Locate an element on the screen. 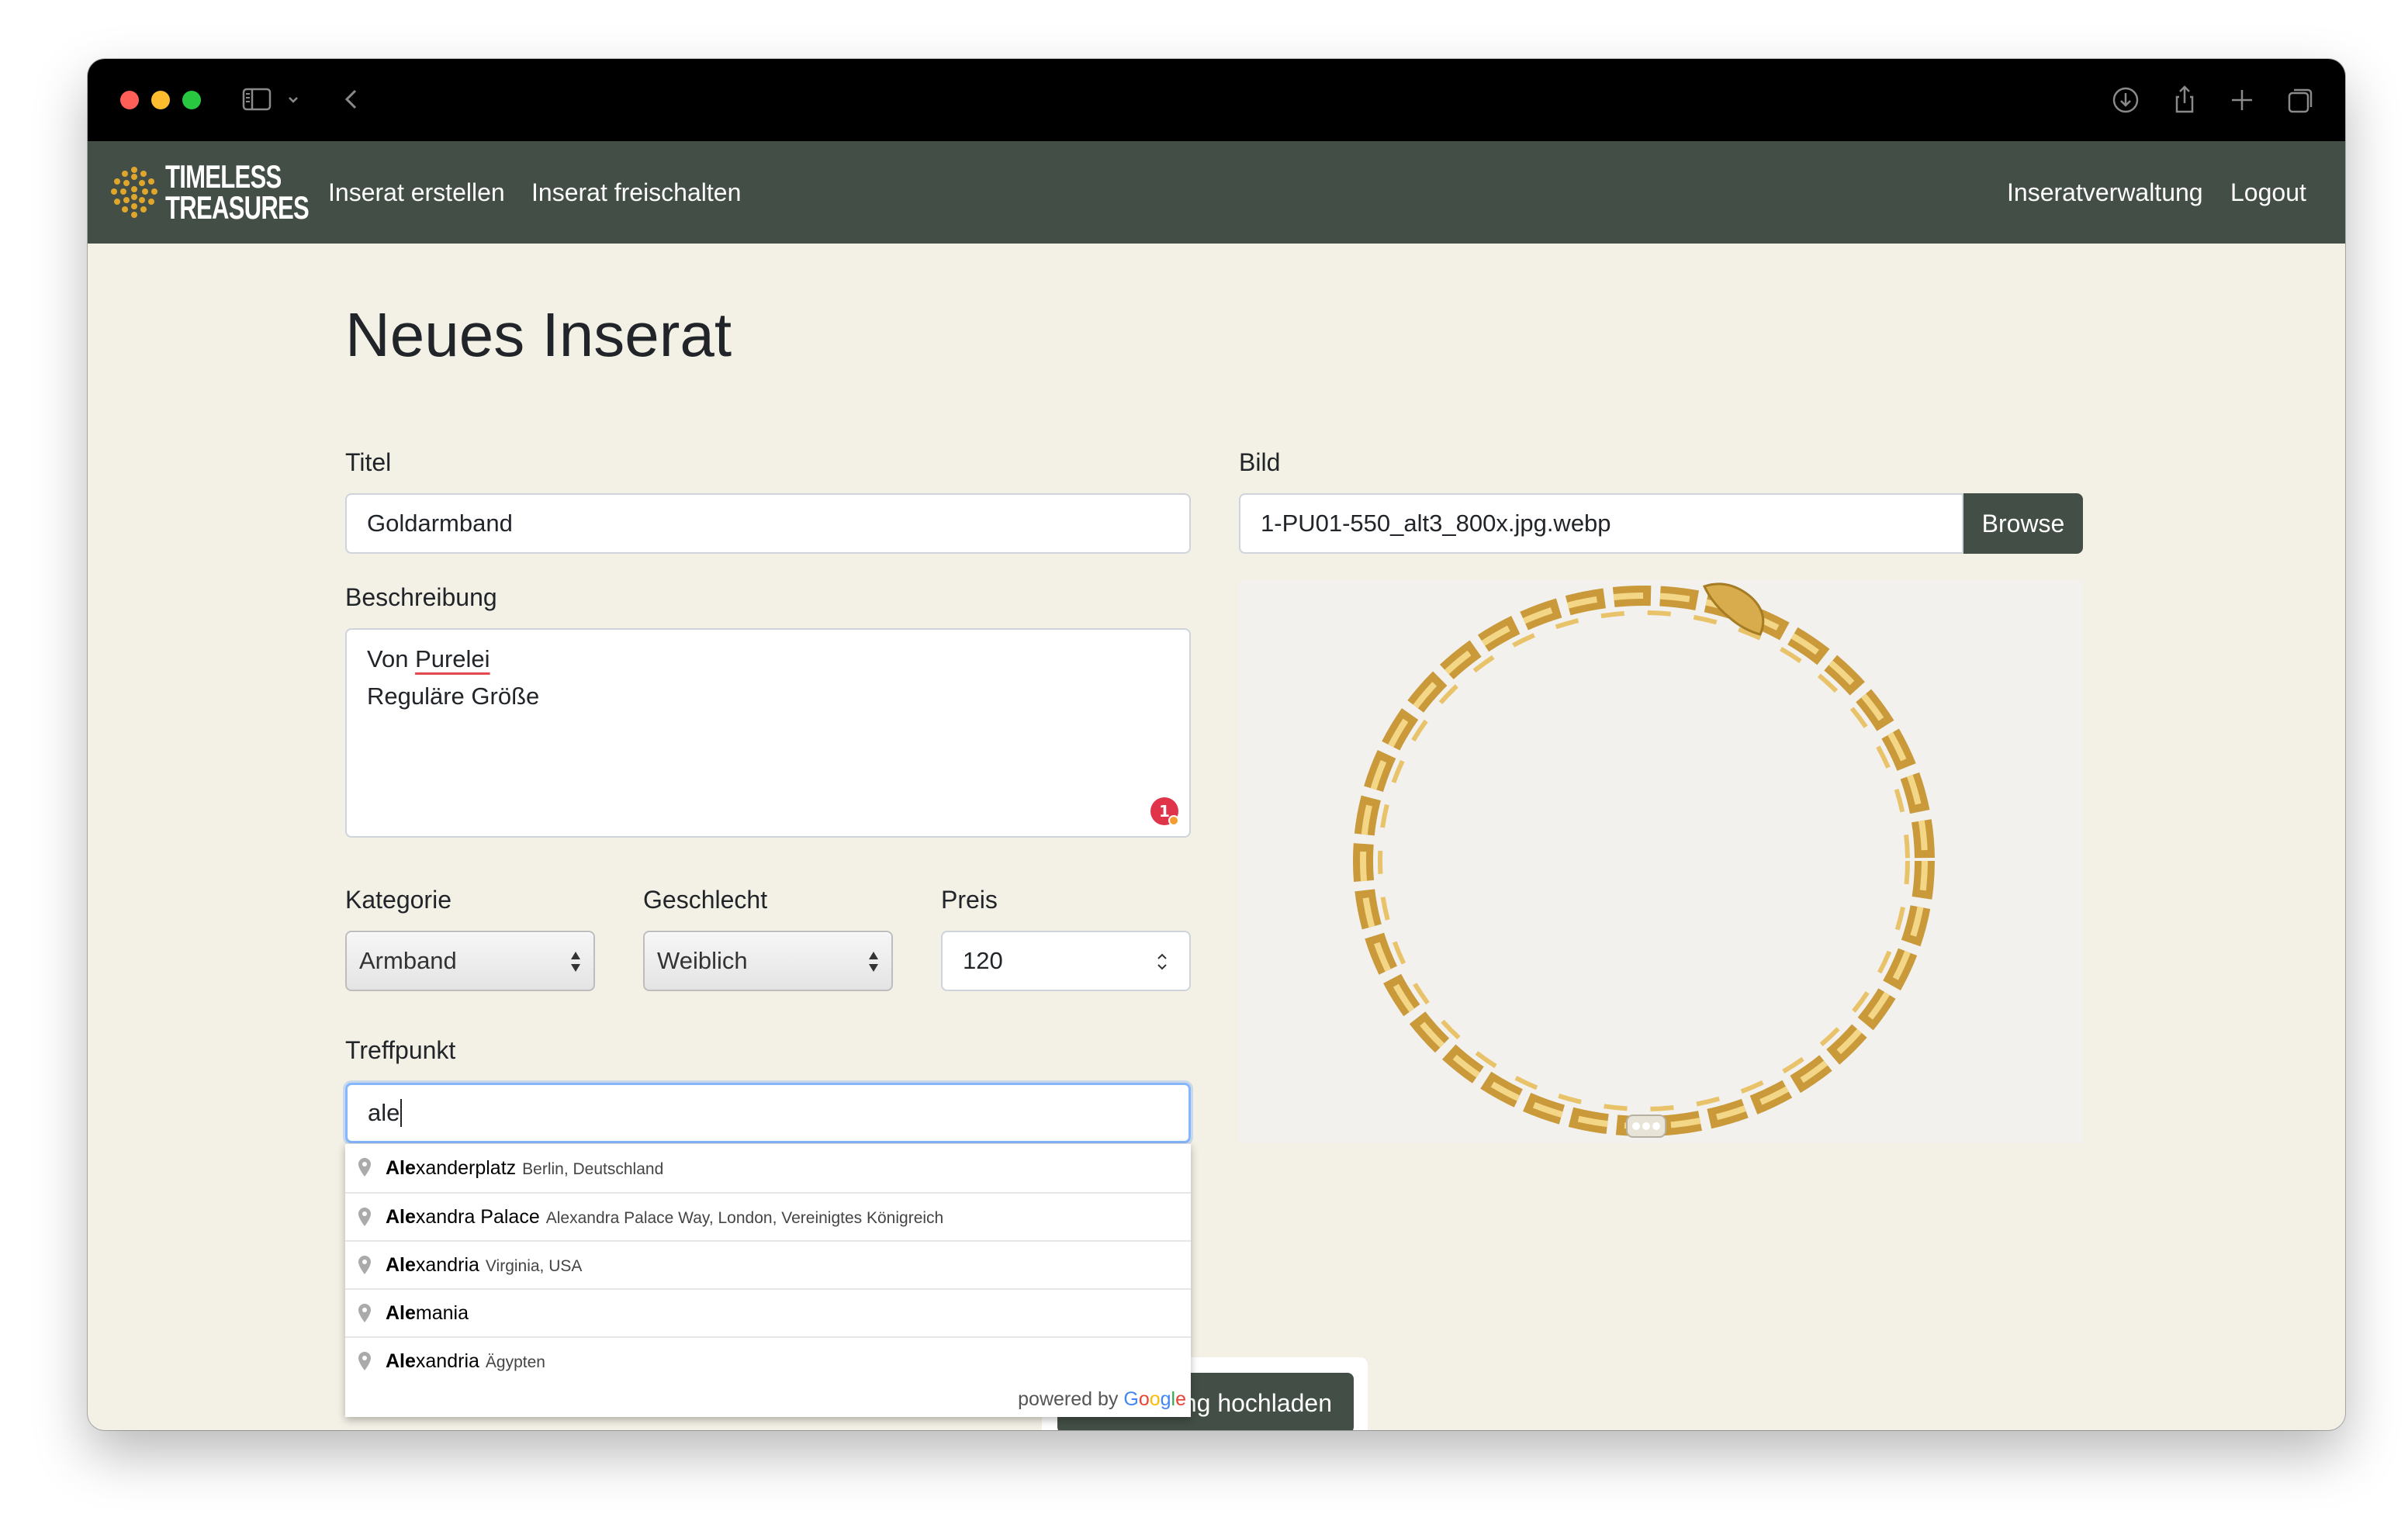 Image resolution: width=2408 pixels, height=1531 pixels. title-input: Goldarmband is located at coordinates (768, 523).